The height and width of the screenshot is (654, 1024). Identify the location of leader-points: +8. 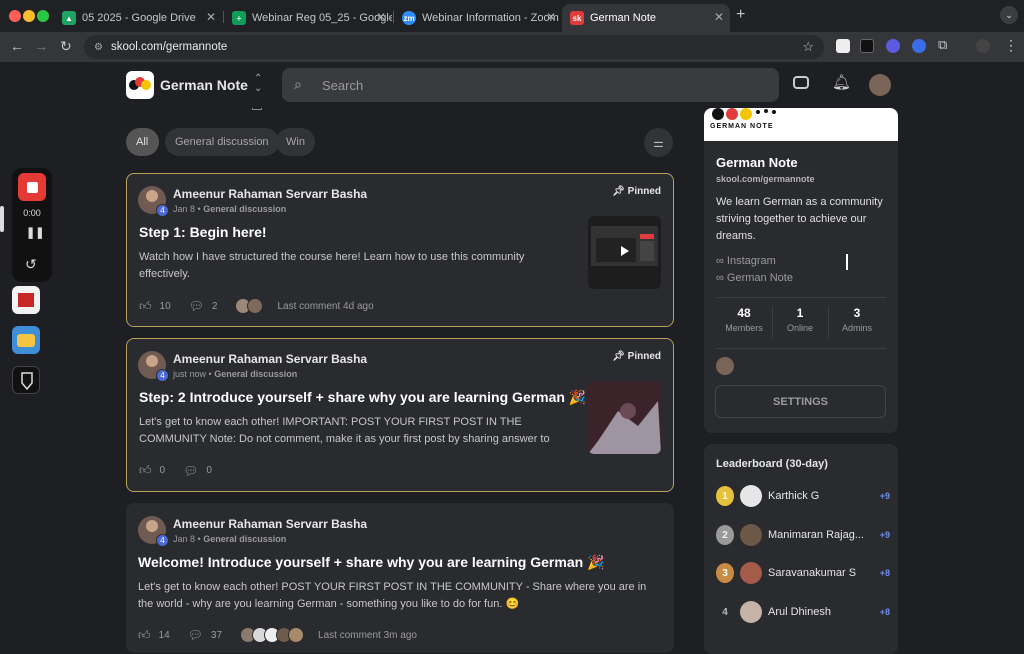
(884, 573).